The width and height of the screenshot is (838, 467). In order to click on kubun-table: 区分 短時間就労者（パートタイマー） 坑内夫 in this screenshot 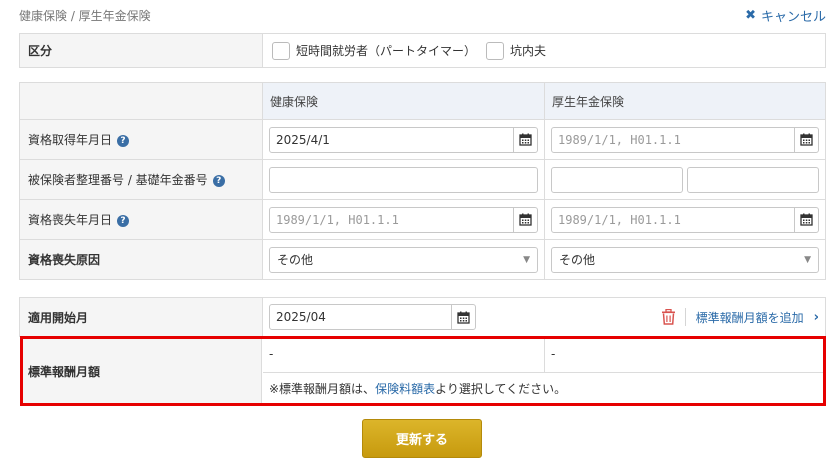, I will do `click(422, 50)`.